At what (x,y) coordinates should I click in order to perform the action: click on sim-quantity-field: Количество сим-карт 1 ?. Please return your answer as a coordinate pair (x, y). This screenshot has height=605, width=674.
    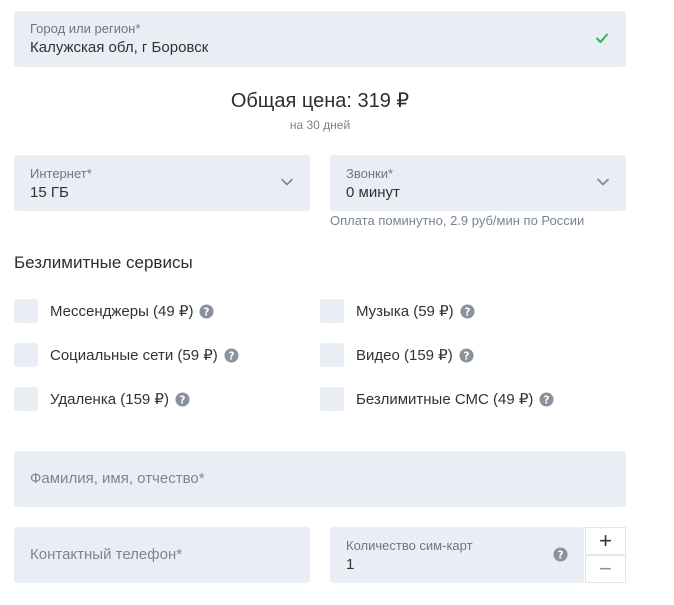
    Looking at the image, I should click on (457, 555).